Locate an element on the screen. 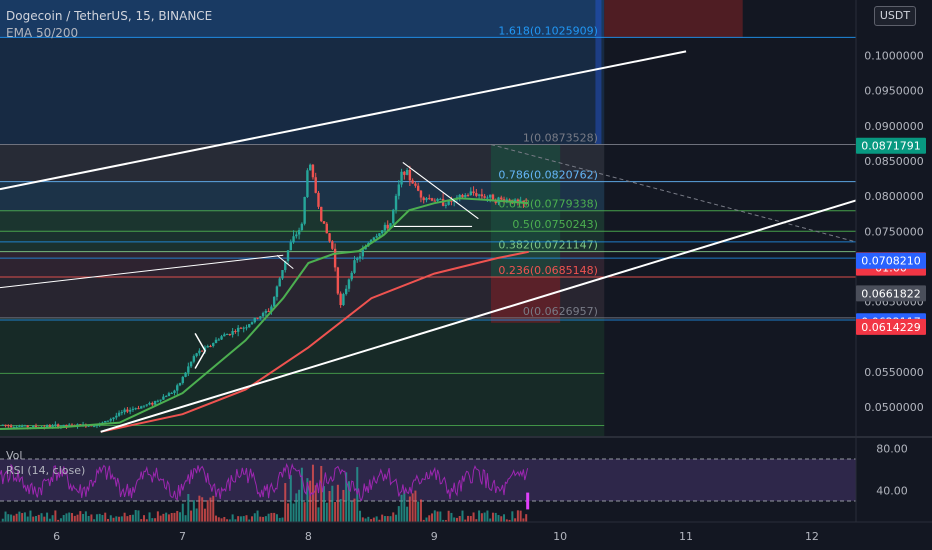  price-tick-label: 0.0550000 is located at coordinates (894, 372).